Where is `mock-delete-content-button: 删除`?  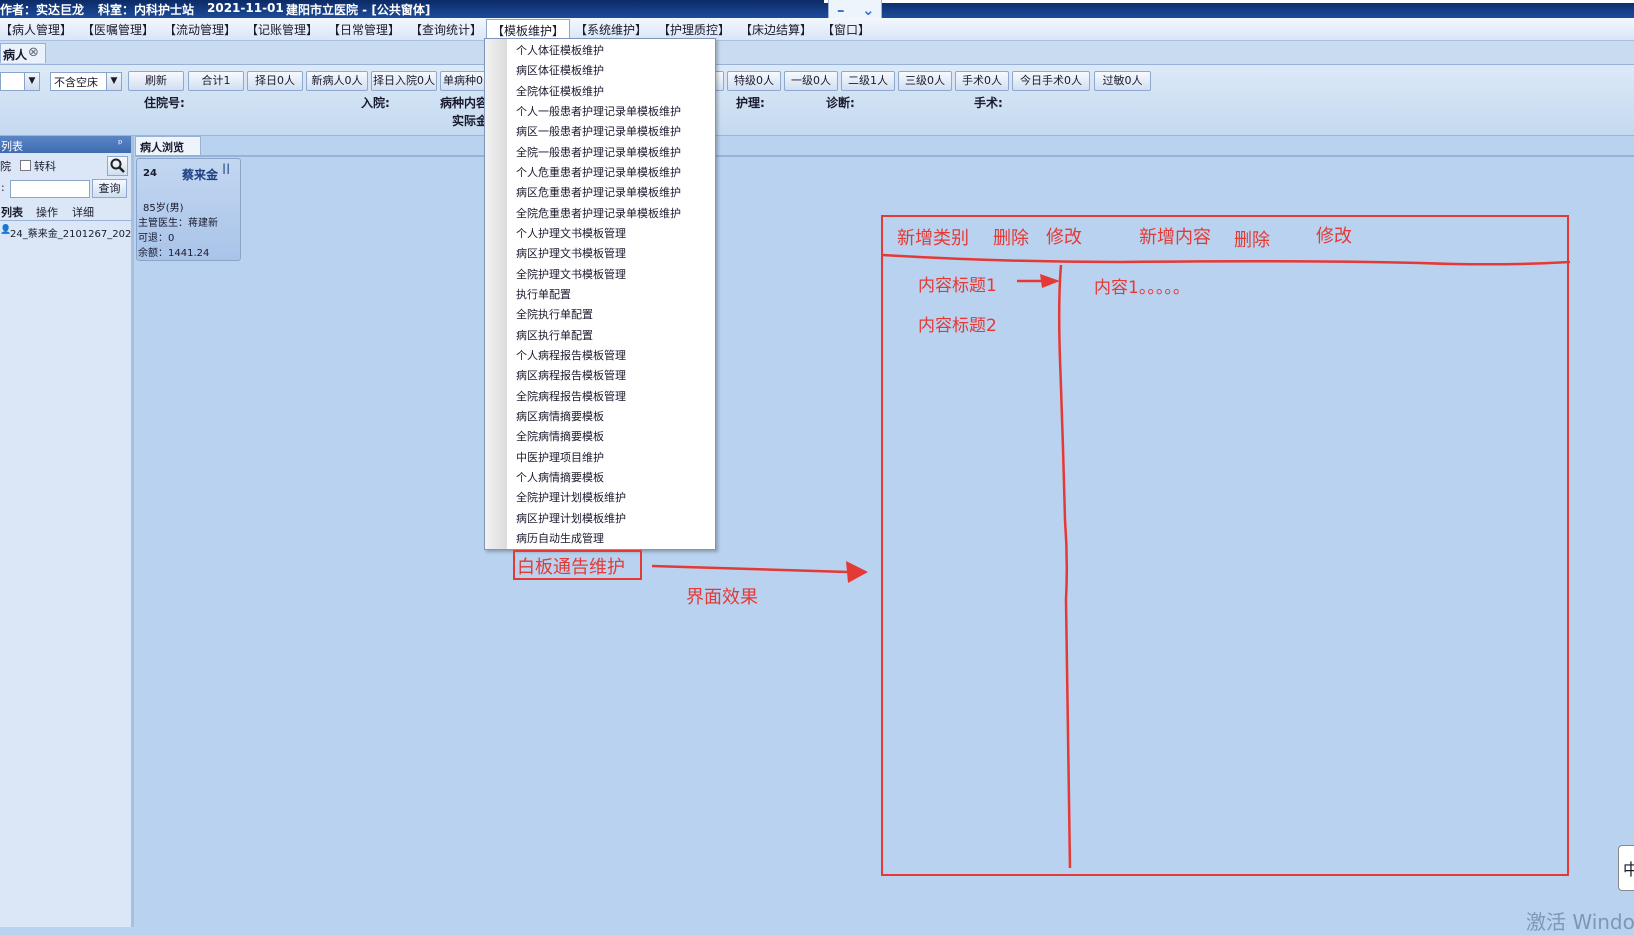 mock-delete-content-button: 删除 is located at coordinates (1252, 240).